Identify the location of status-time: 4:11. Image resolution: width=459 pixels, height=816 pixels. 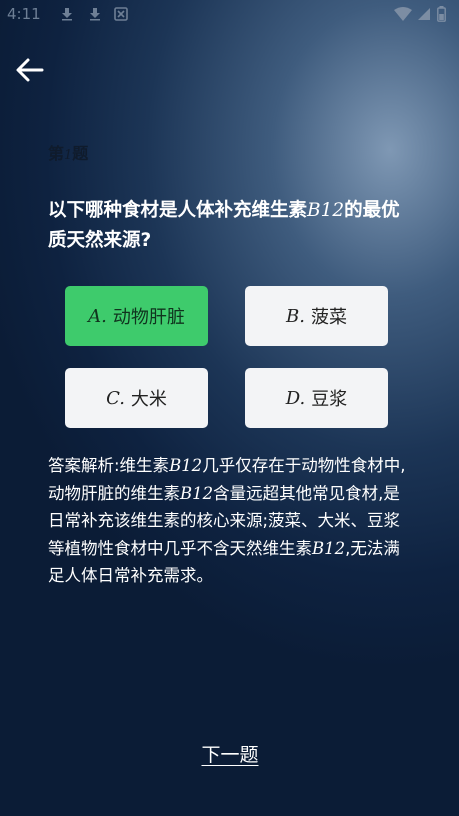
(24, 14).